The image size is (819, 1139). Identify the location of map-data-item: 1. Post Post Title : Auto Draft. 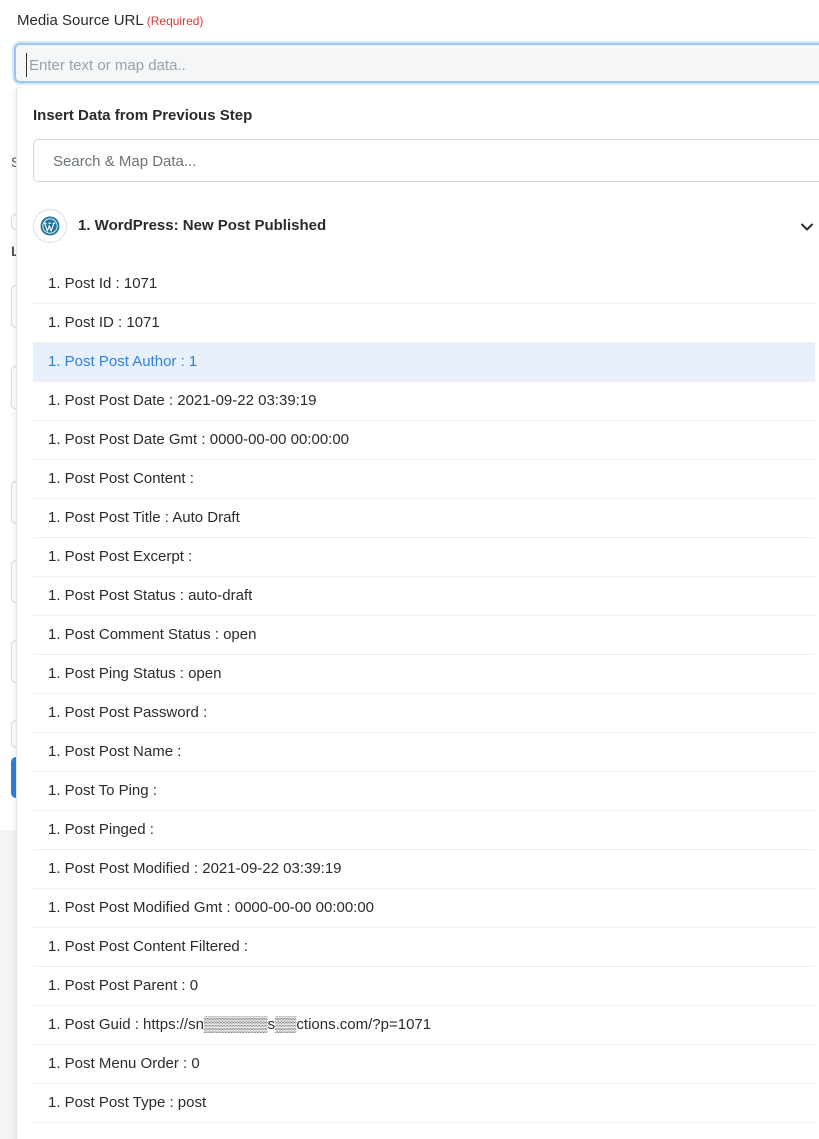
(424, 518).